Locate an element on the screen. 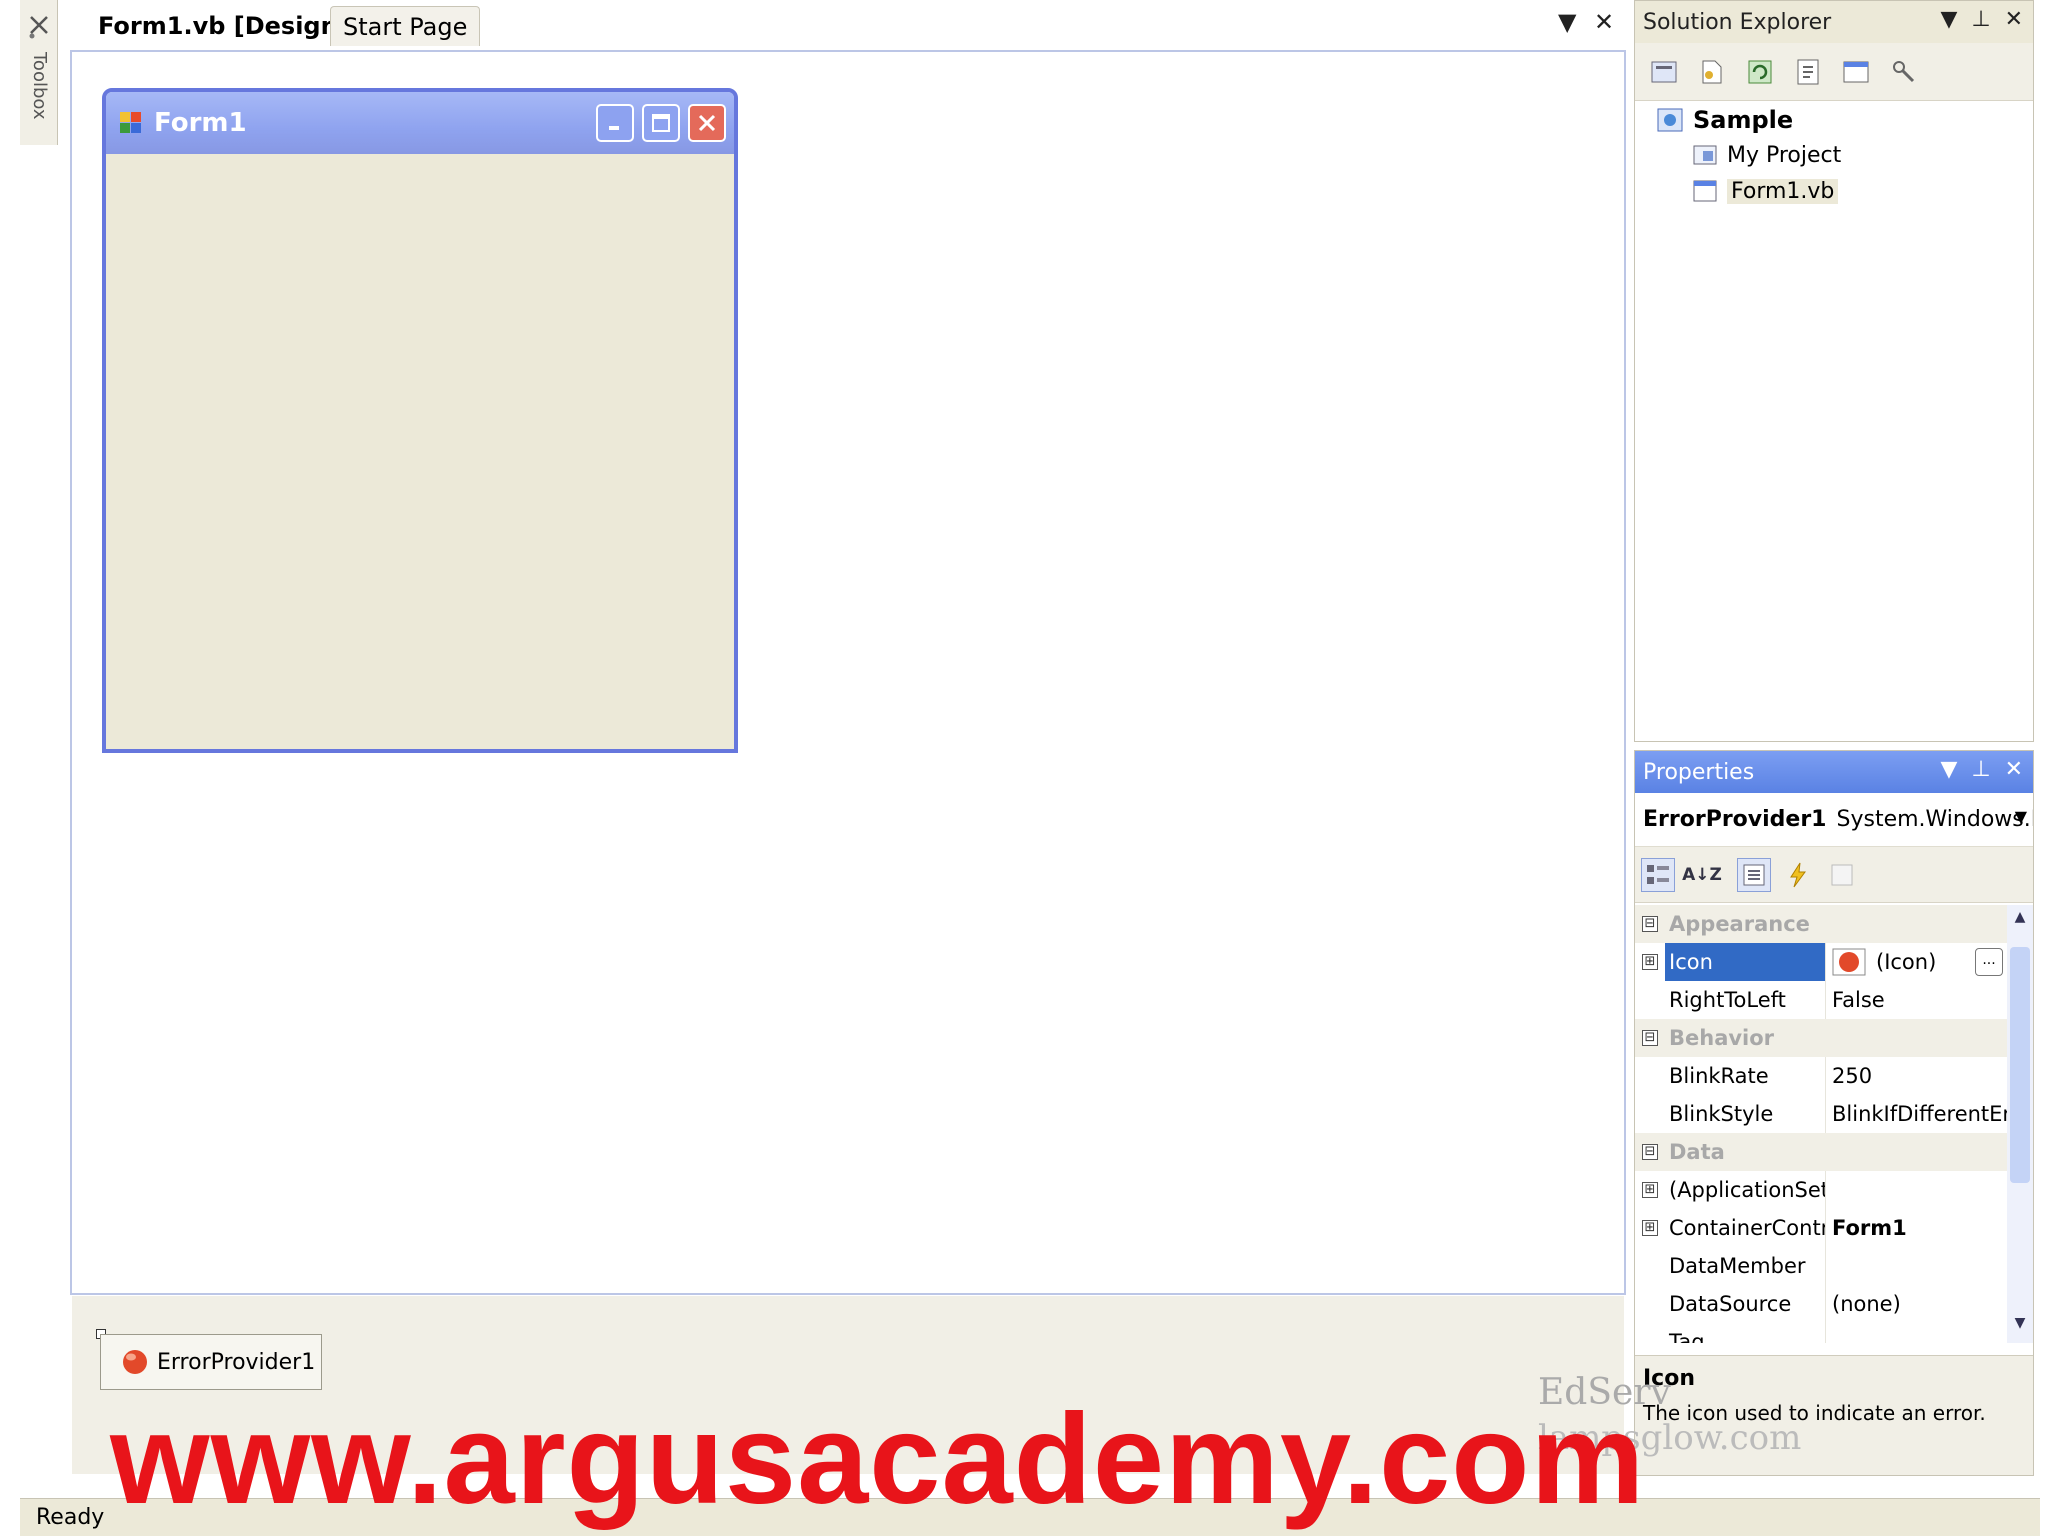 The width and height of the screenshot is (2048, 1536). scroll-up-button: ▲ is located at coordinates (2020, 921).